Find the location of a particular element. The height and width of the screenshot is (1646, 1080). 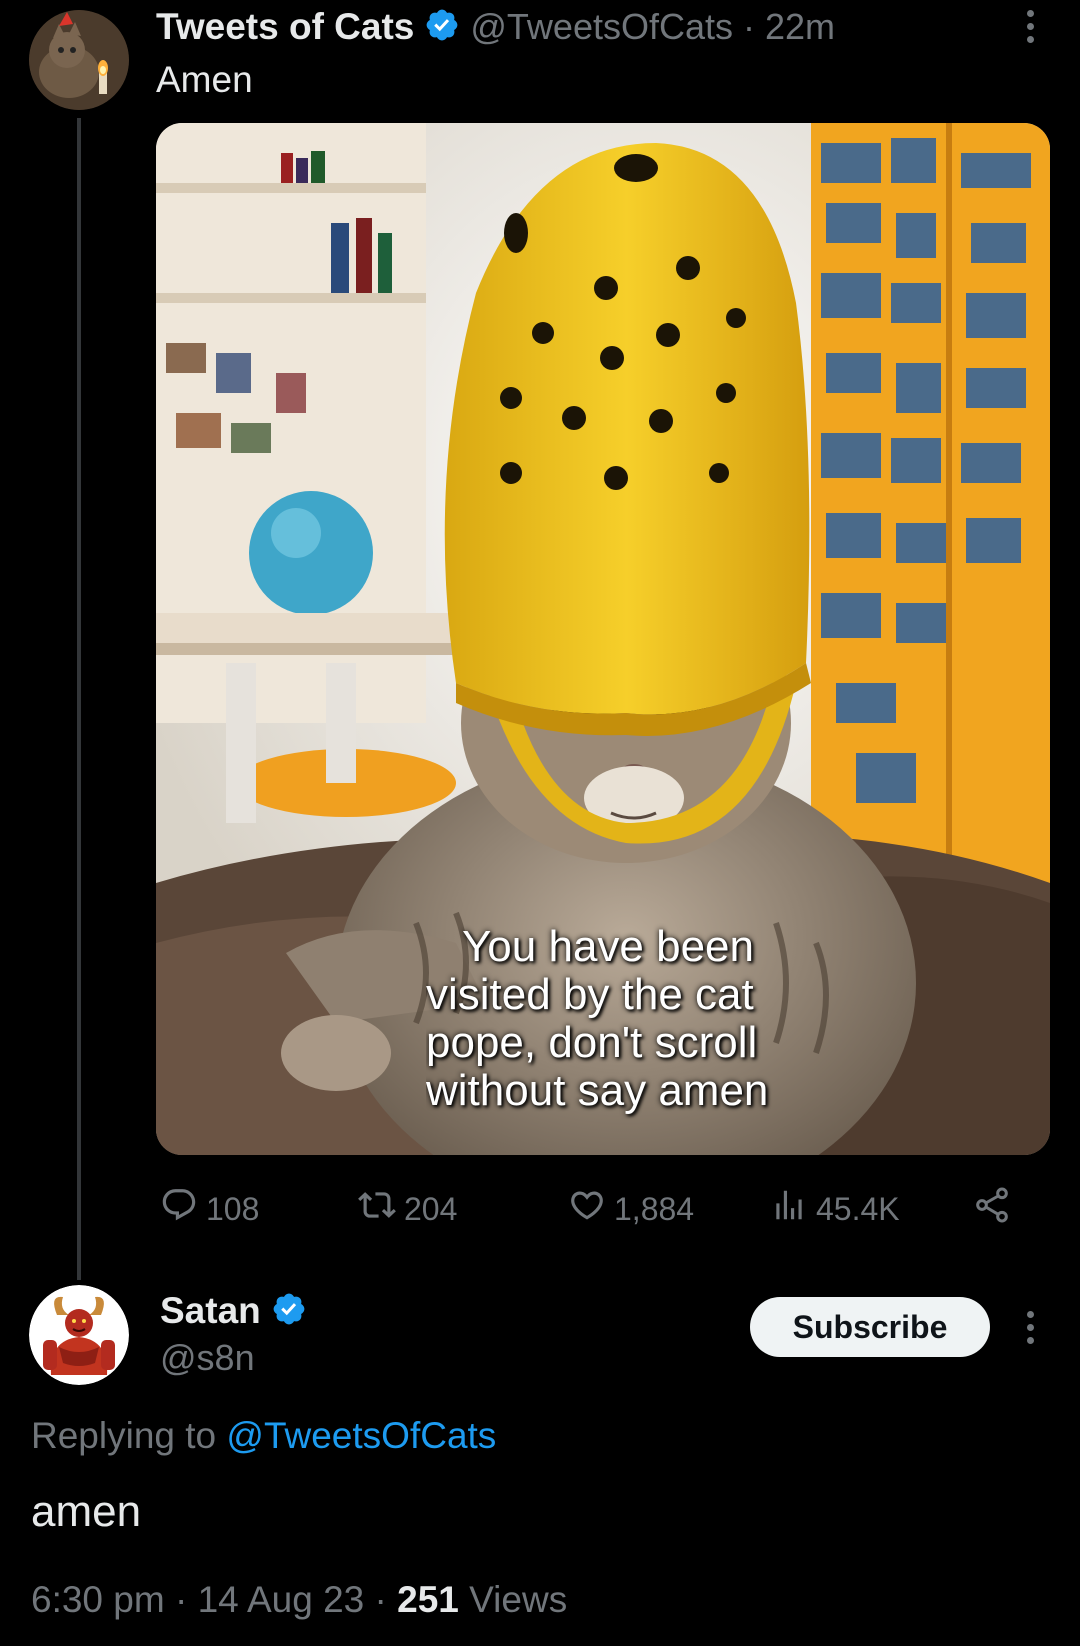

views-icon is located at coordinates (789, 1209).